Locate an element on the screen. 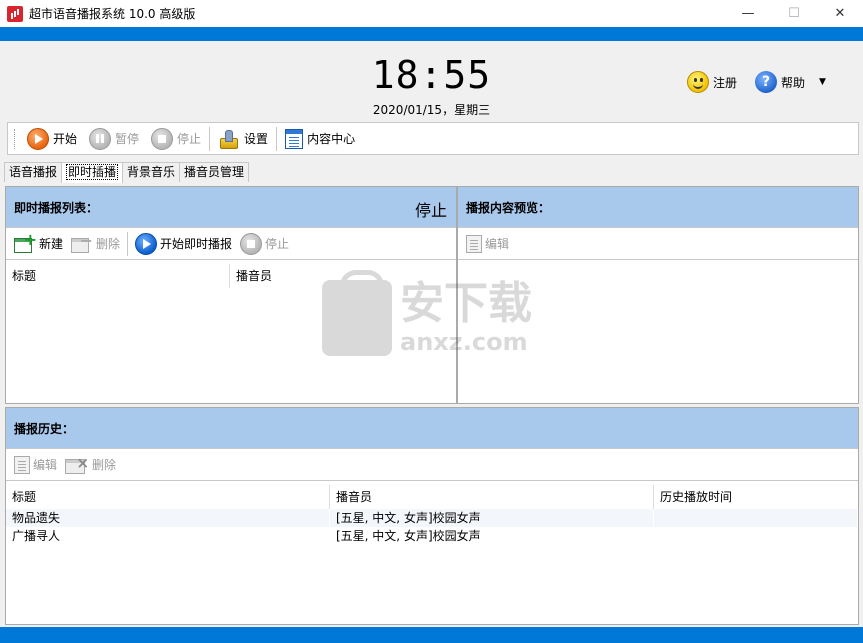 The image size is (863, 643). main-toolbar: 开始 暂停 停止 设置 内容中心 is located at coordinates (433, 138).